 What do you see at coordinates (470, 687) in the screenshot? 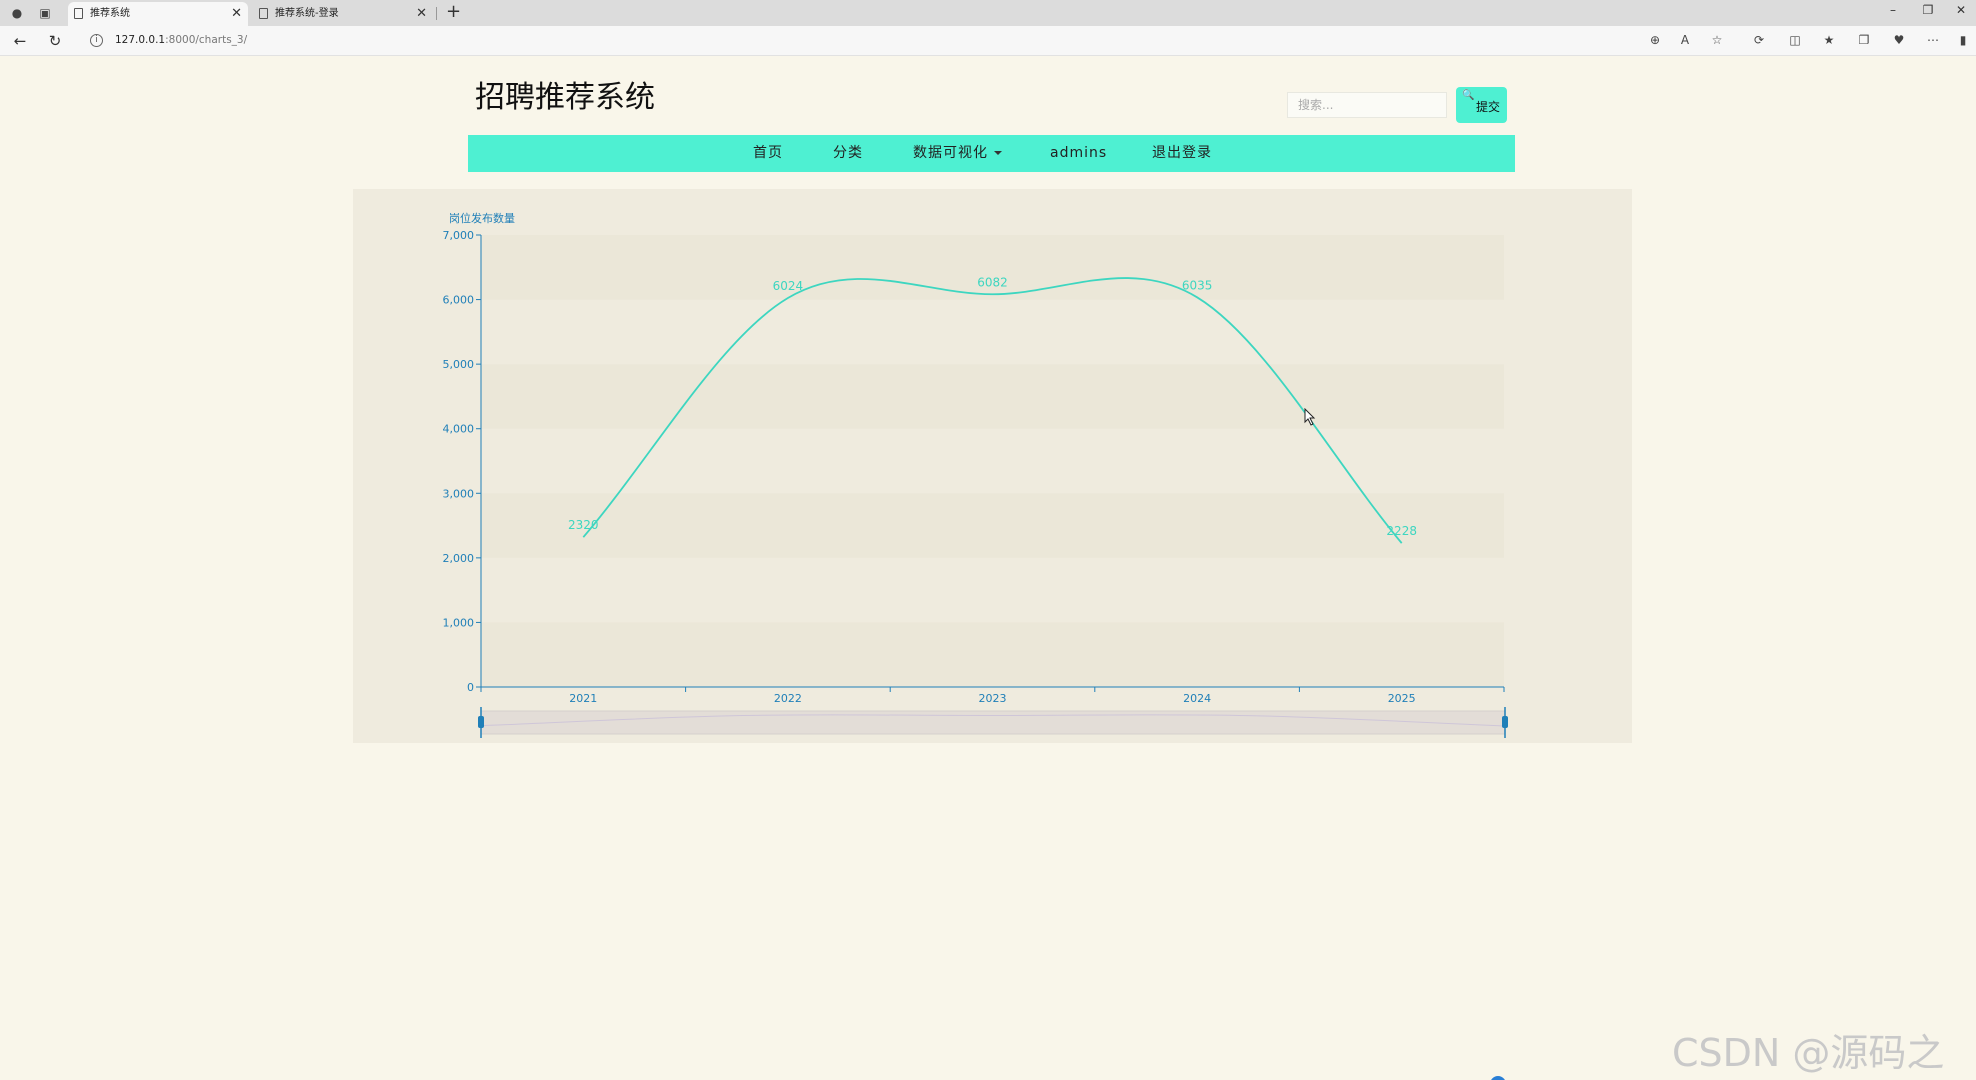
I see `y-tick-label: 0` at bounding box center [470, 687].